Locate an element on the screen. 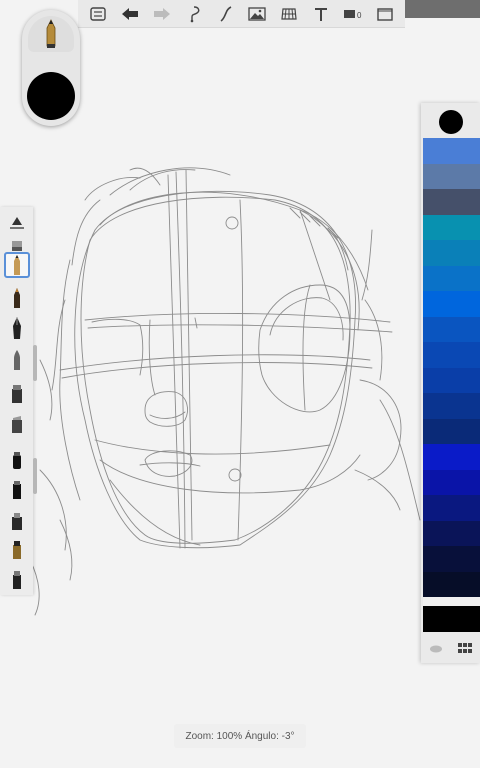  wide-marker-icon is located at coordinates (17, 490).